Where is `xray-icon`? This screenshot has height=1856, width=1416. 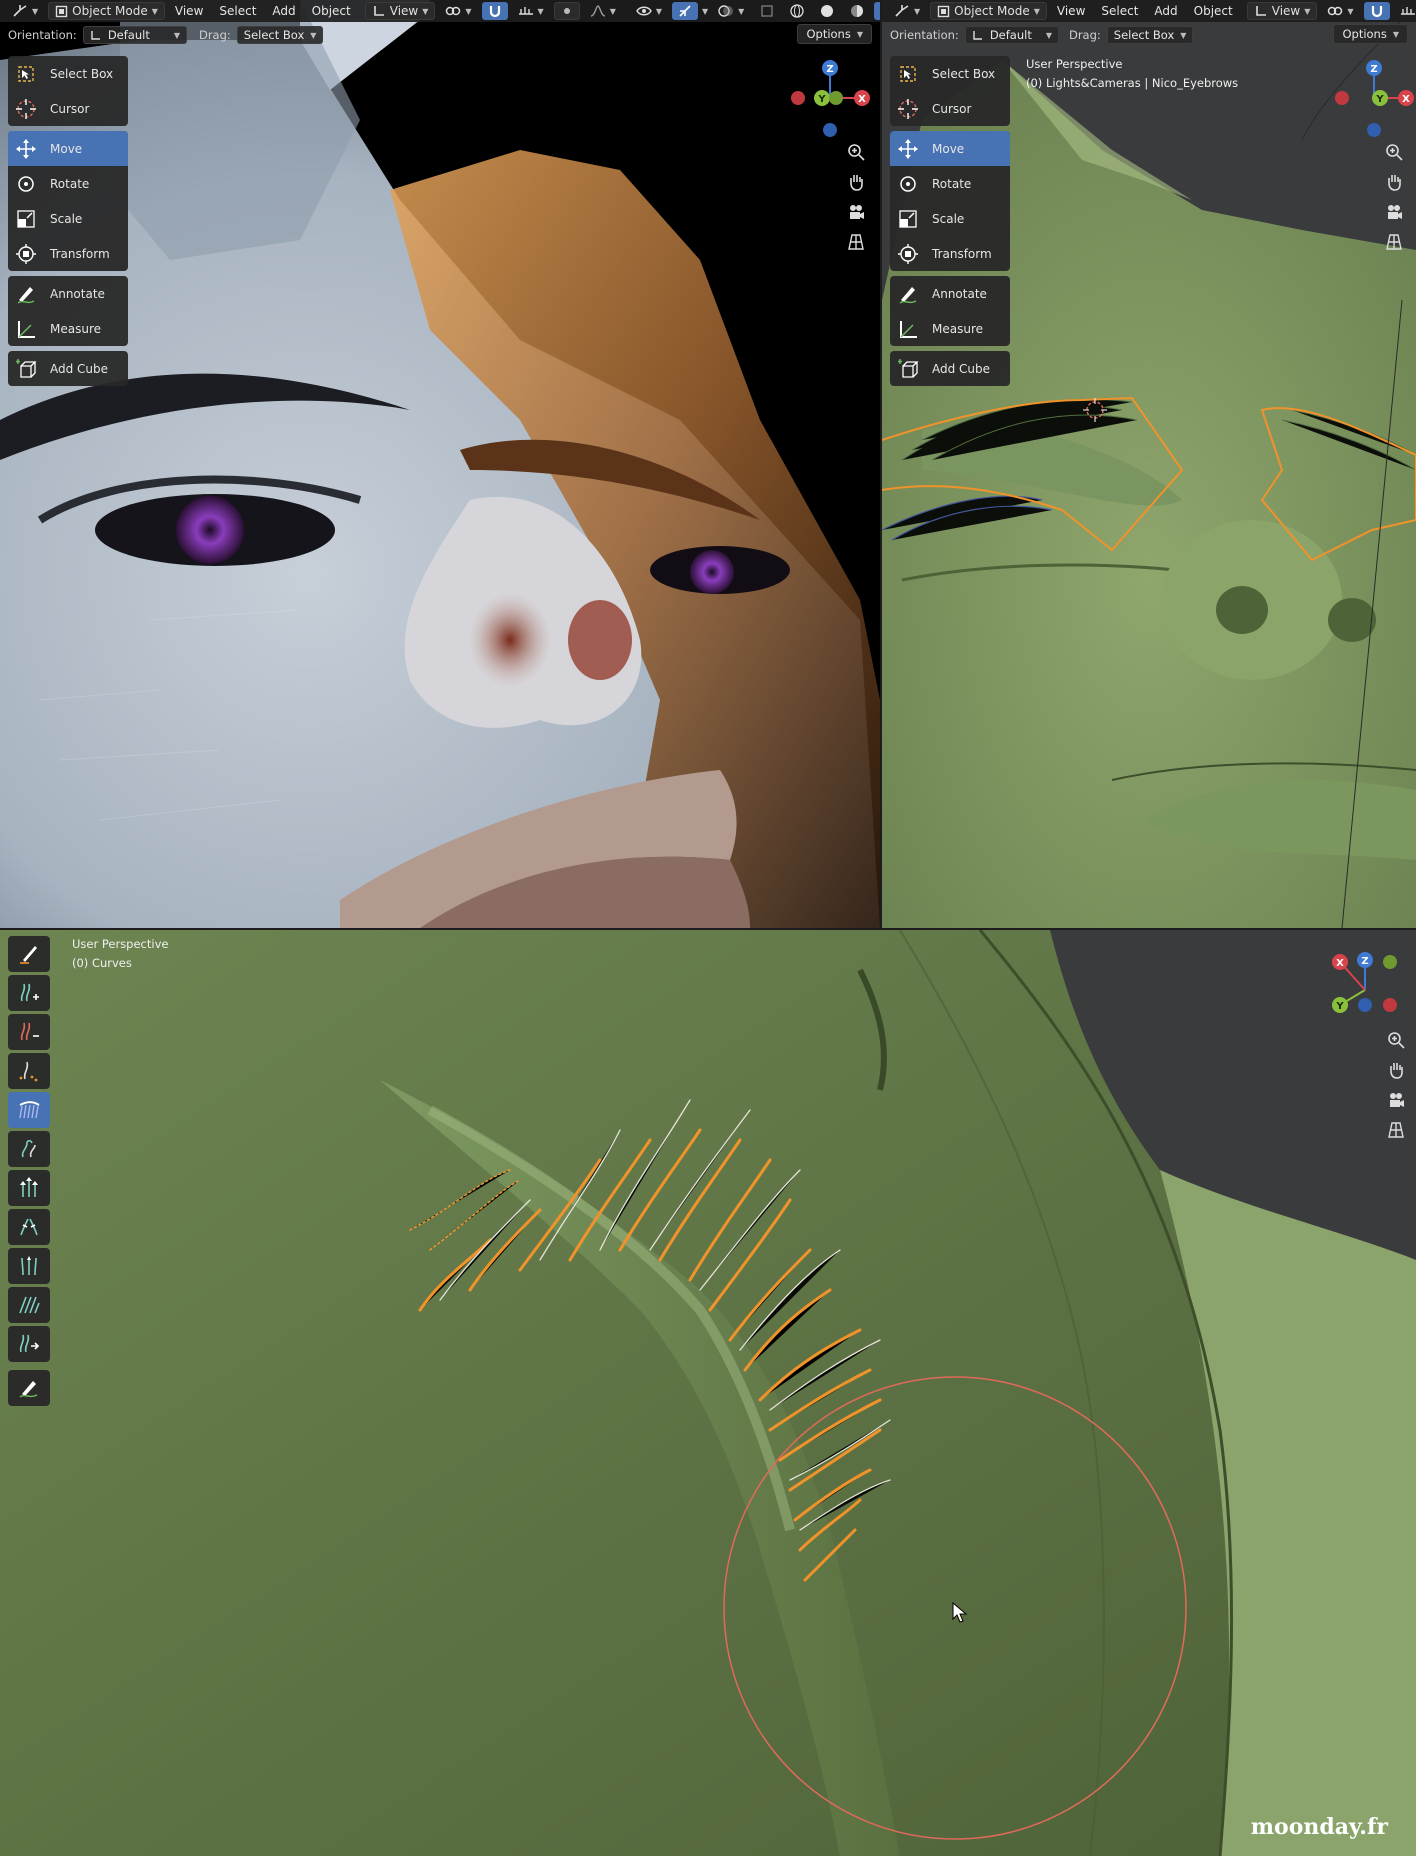 xray-icon is located at coordinates (767, 11).